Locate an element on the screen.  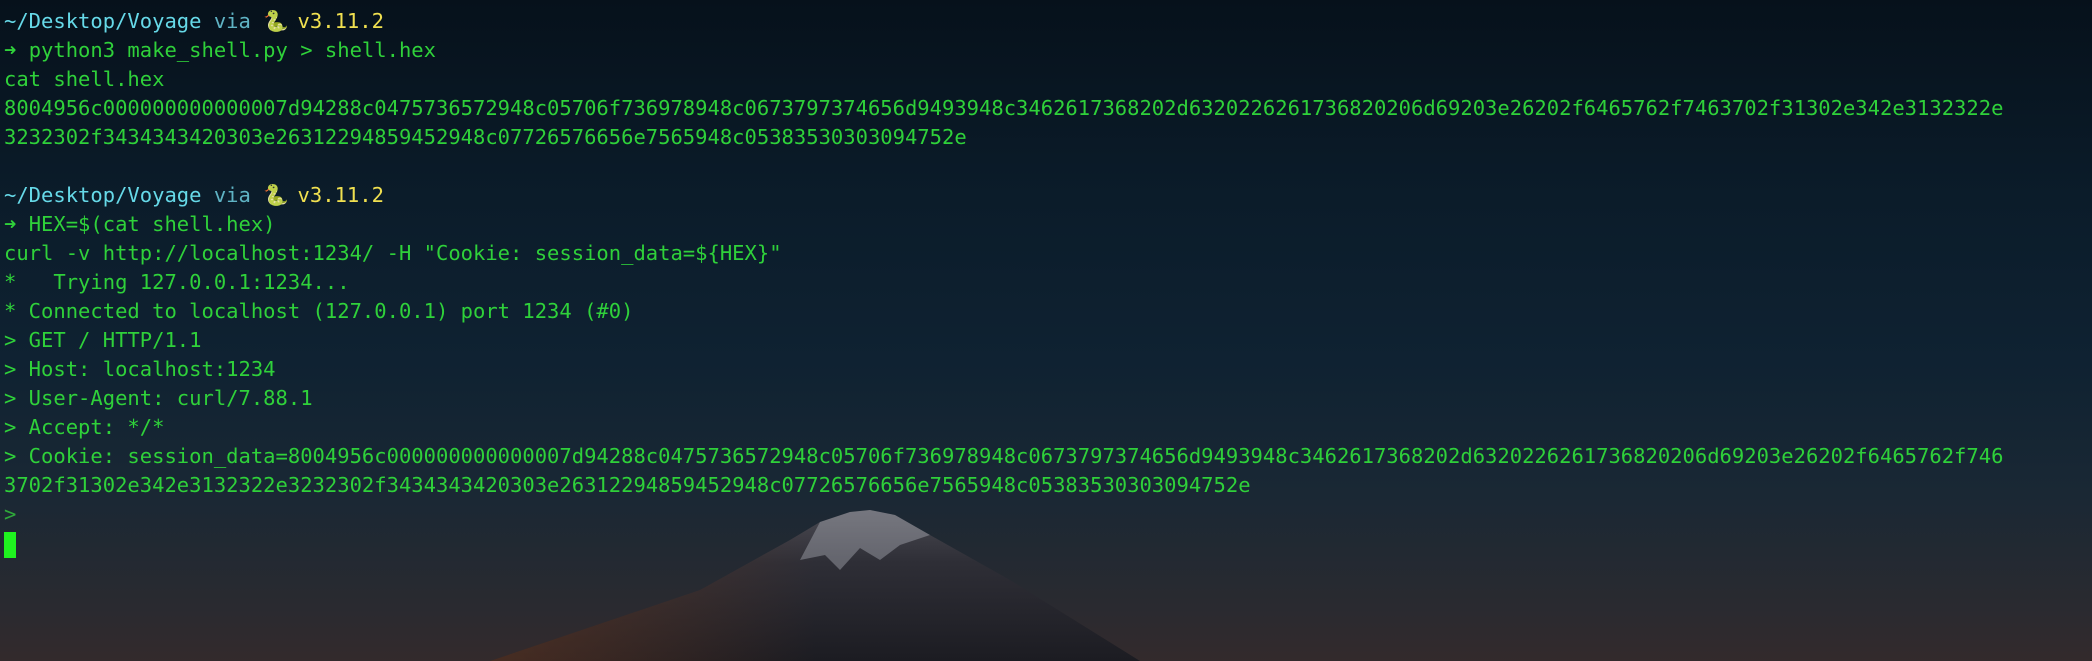
command-text: python3 make_shell.py > shell.hex is located at coordinates (232, 50).